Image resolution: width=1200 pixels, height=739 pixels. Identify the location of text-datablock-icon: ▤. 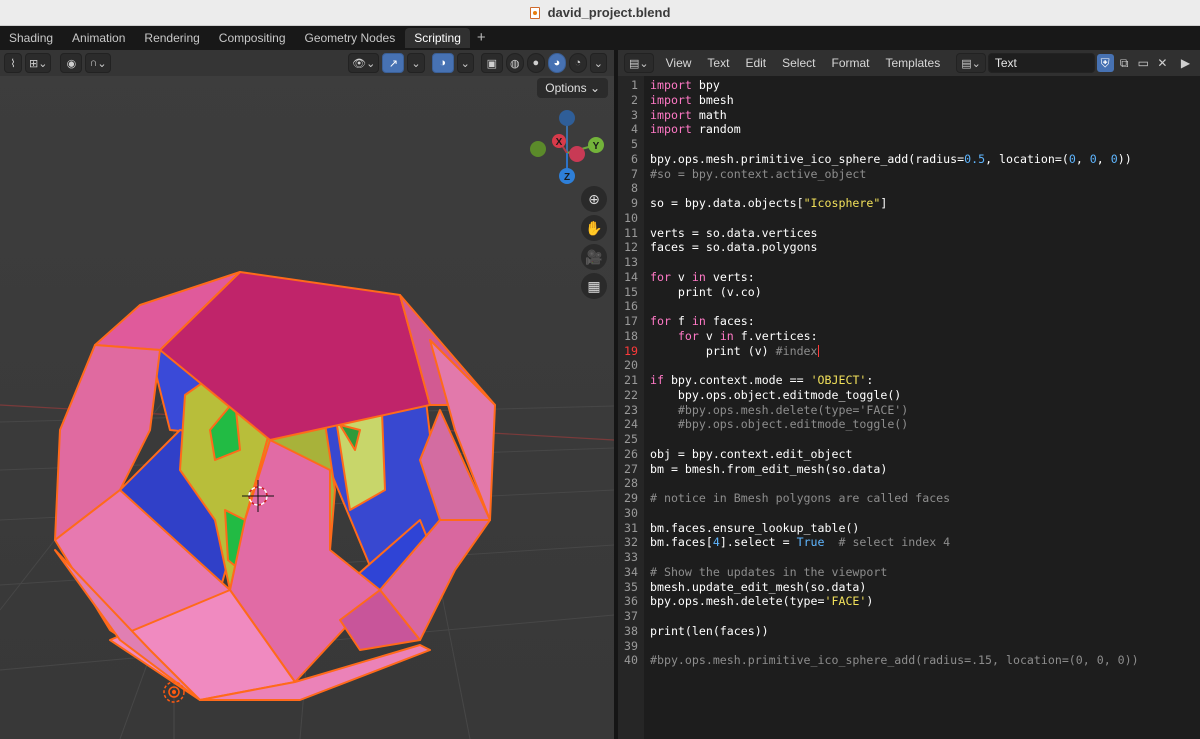
(966, 63).